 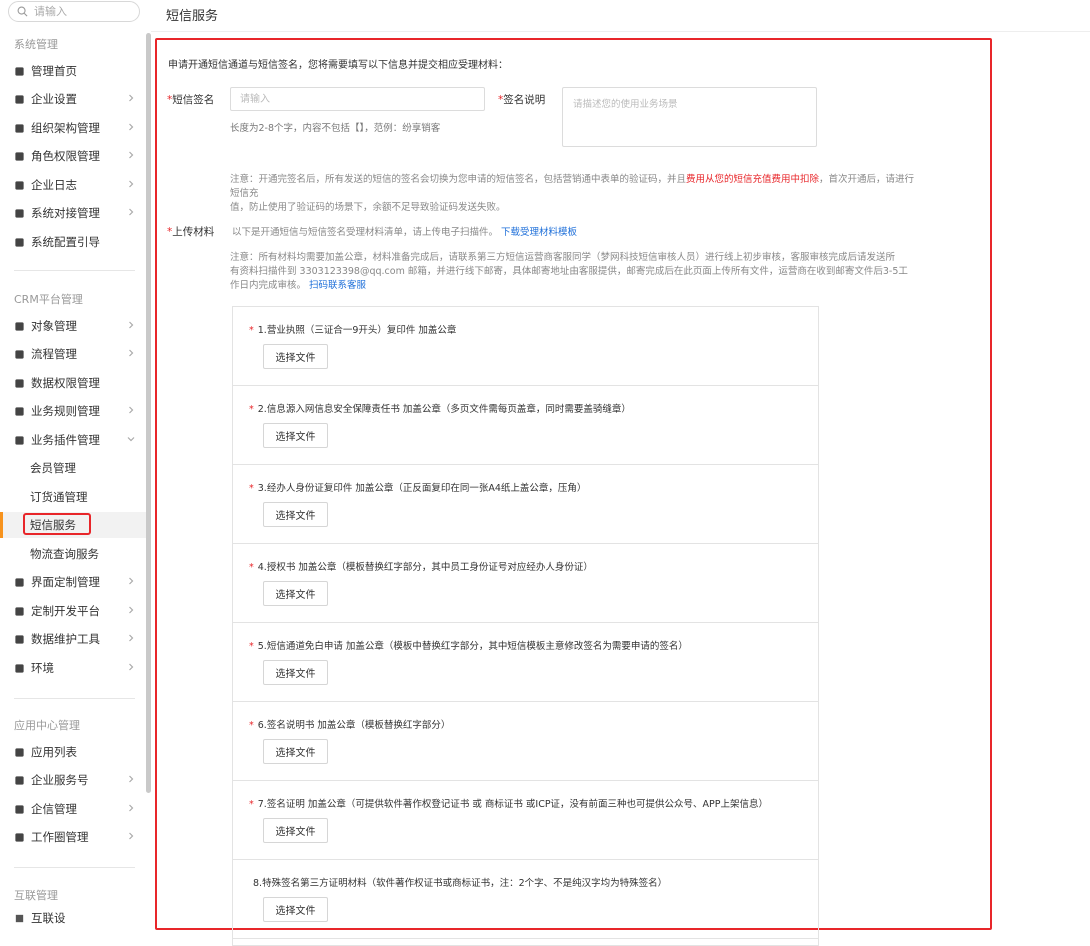 What do you see at coordinates (73, 411) in the screenshot?
I see `sidebar-item-crm-3: 业务规则管理` at bounding box center [73, 411].